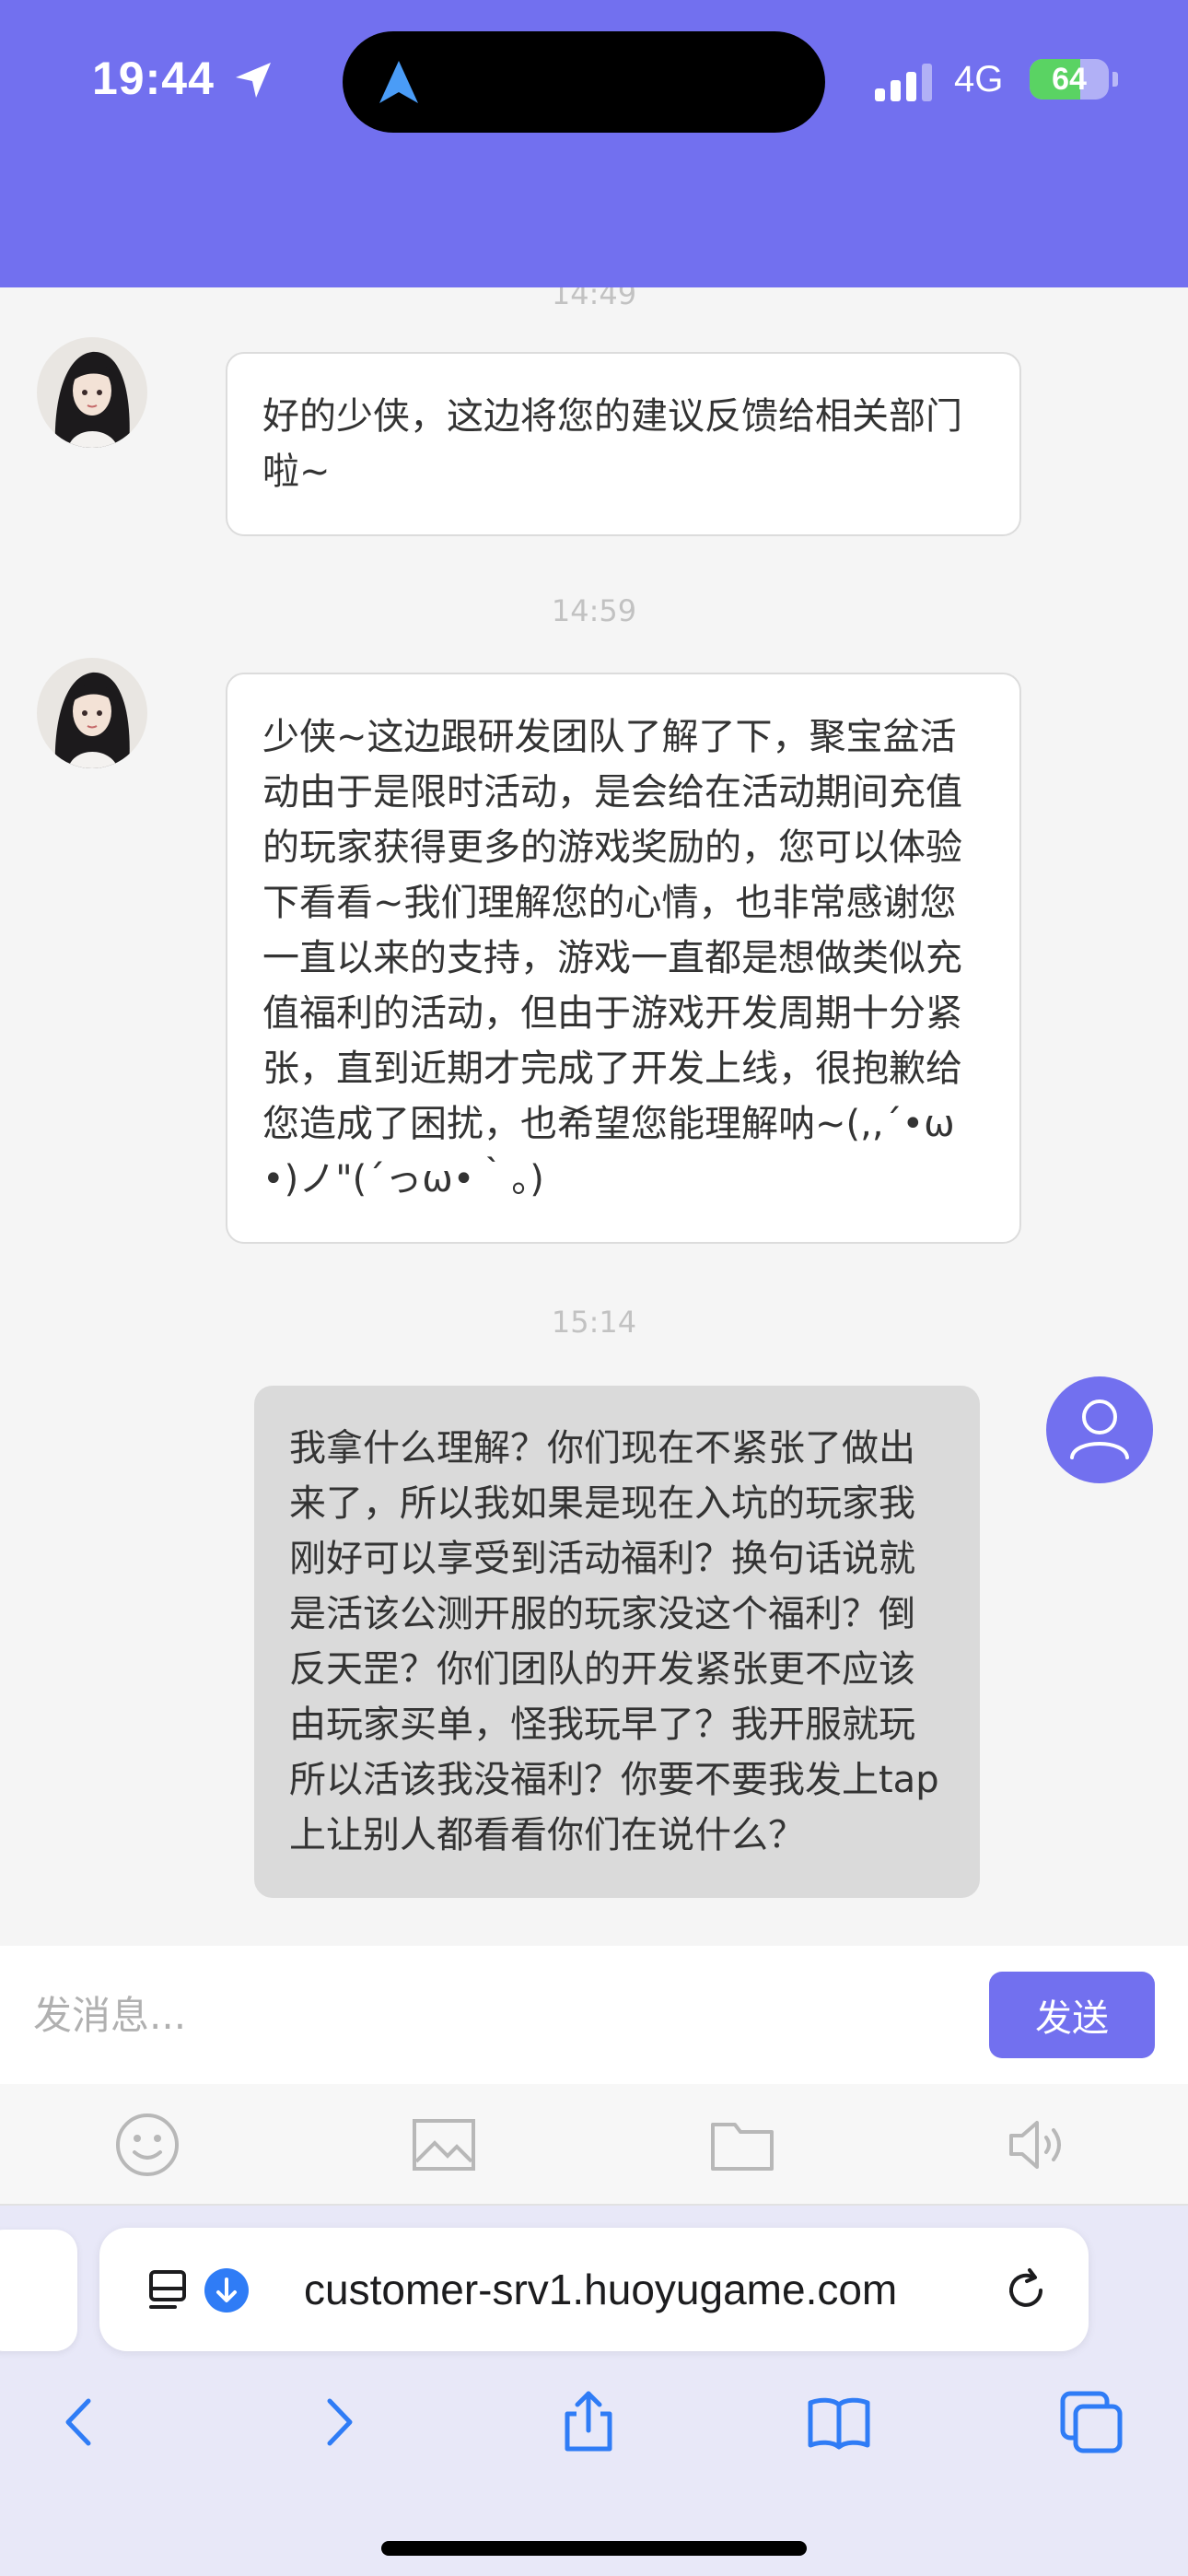 This screenshot has width=1188, height=2576. I want to click on message-composer: 发送, so click(594, 2015).